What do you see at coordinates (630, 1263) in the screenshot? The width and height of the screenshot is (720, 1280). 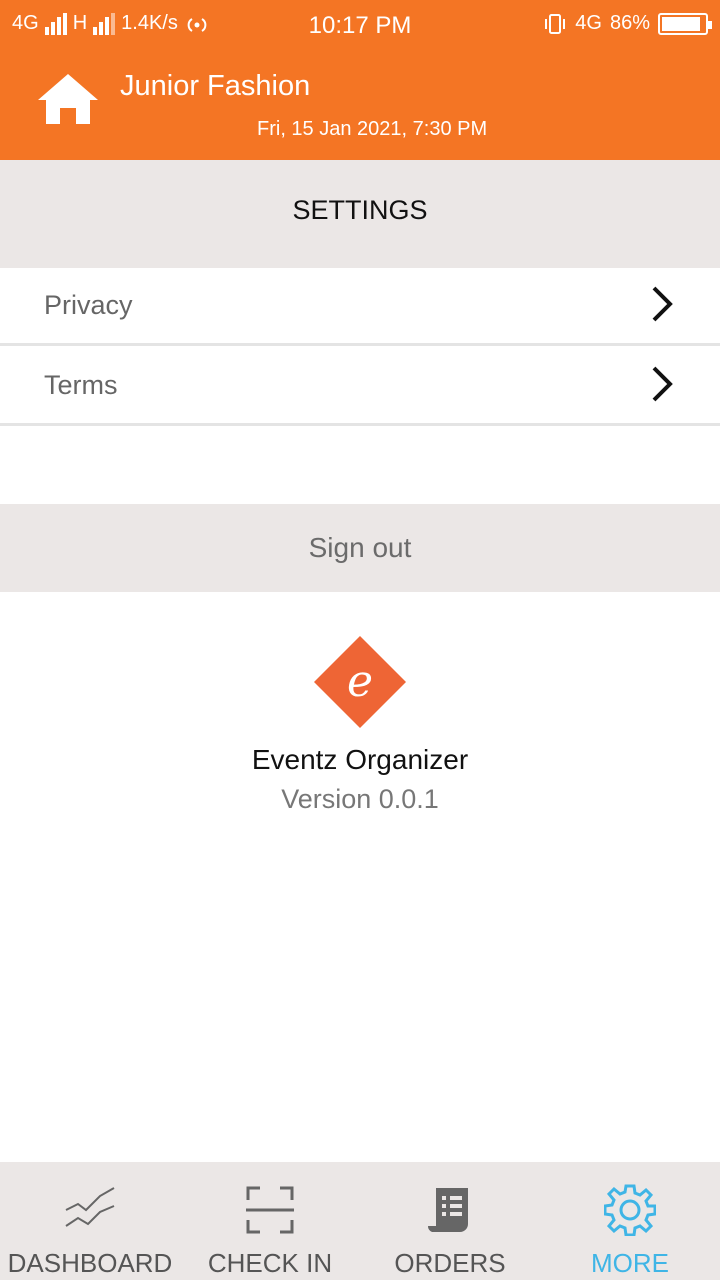 I see `tab-label: MORE` at bounding box center [630, 1263].